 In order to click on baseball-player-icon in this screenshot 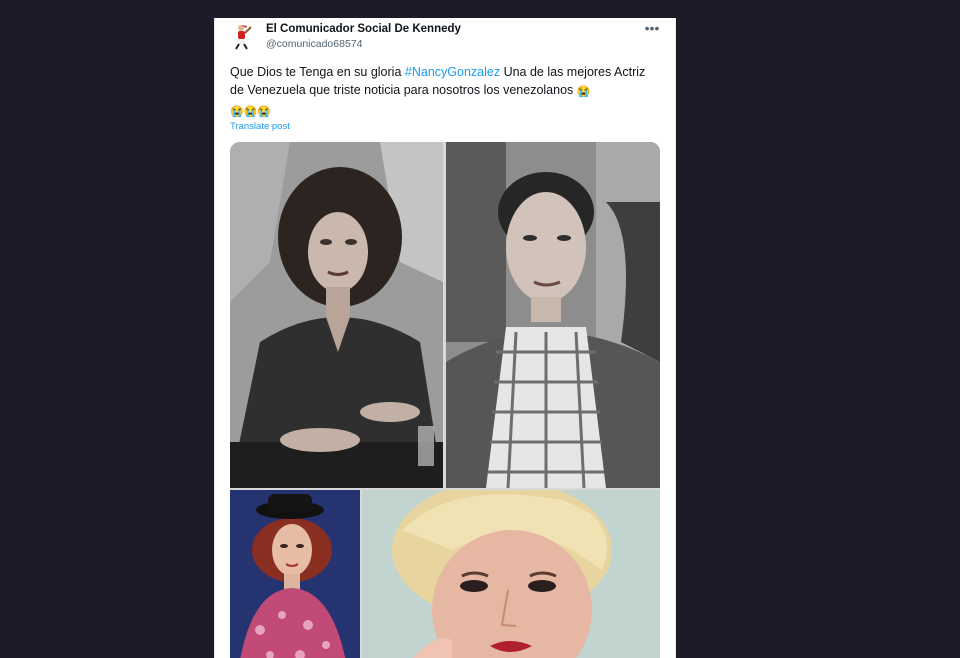, I will do `click(243, 37)`.